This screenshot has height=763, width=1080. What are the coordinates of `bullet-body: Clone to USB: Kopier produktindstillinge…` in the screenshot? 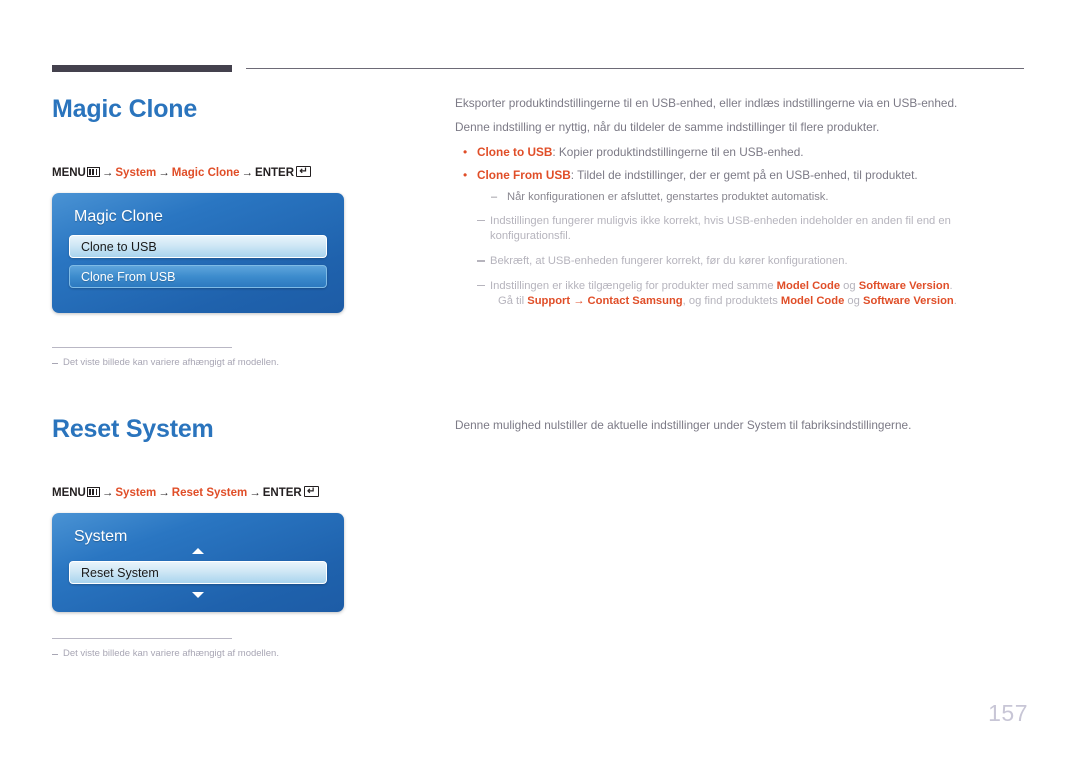 It's located at (640, 152).